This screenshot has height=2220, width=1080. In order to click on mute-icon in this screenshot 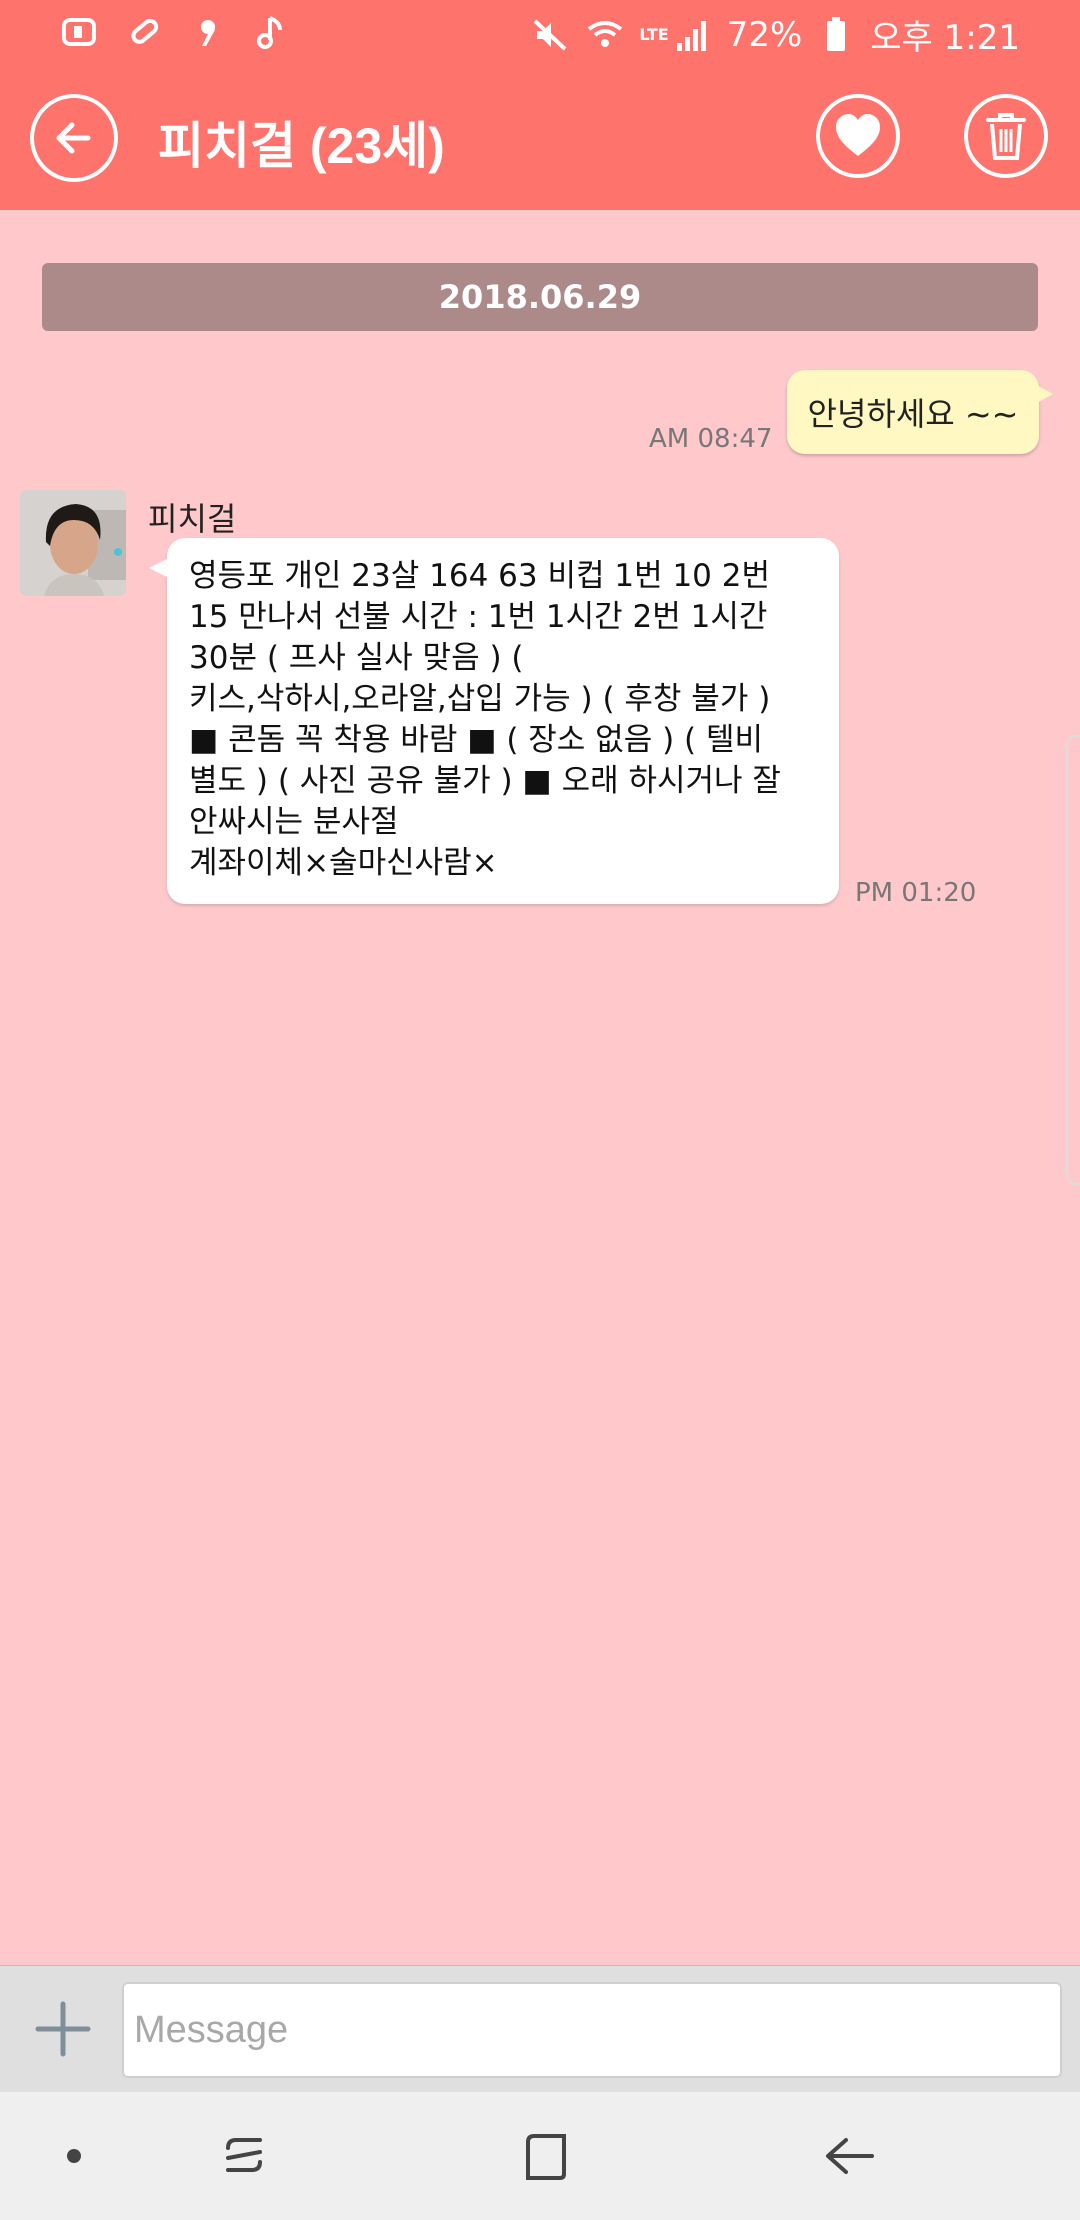, I will do `click(550, 34)`.